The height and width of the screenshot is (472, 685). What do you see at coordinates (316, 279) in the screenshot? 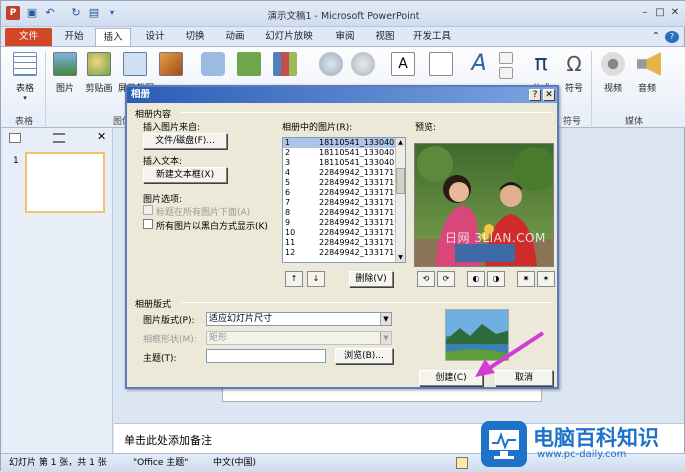
I see `move-down-button: ↓` at bounding box center [316, 279].